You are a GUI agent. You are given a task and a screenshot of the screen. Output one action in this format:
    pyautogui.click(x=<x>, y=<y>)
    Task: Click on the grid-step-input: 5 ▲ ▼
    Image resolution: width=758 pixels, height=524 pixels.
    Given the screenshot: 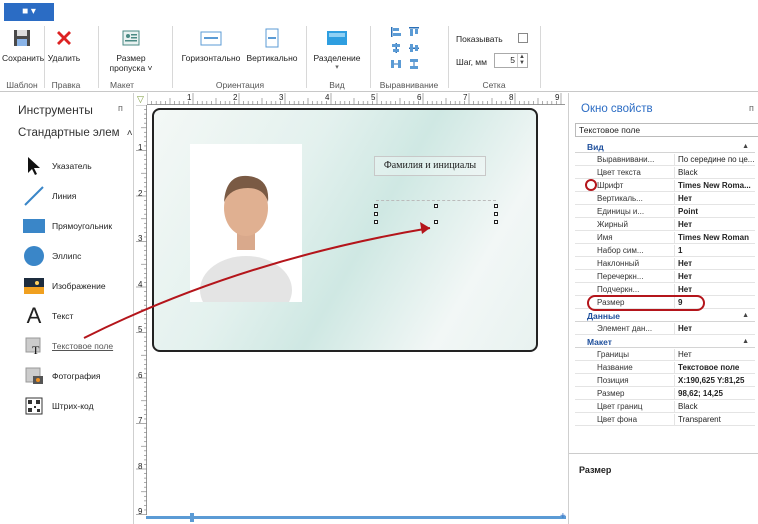 What is the action you would take?
    pyautogui.click(x=511, y=60)
    